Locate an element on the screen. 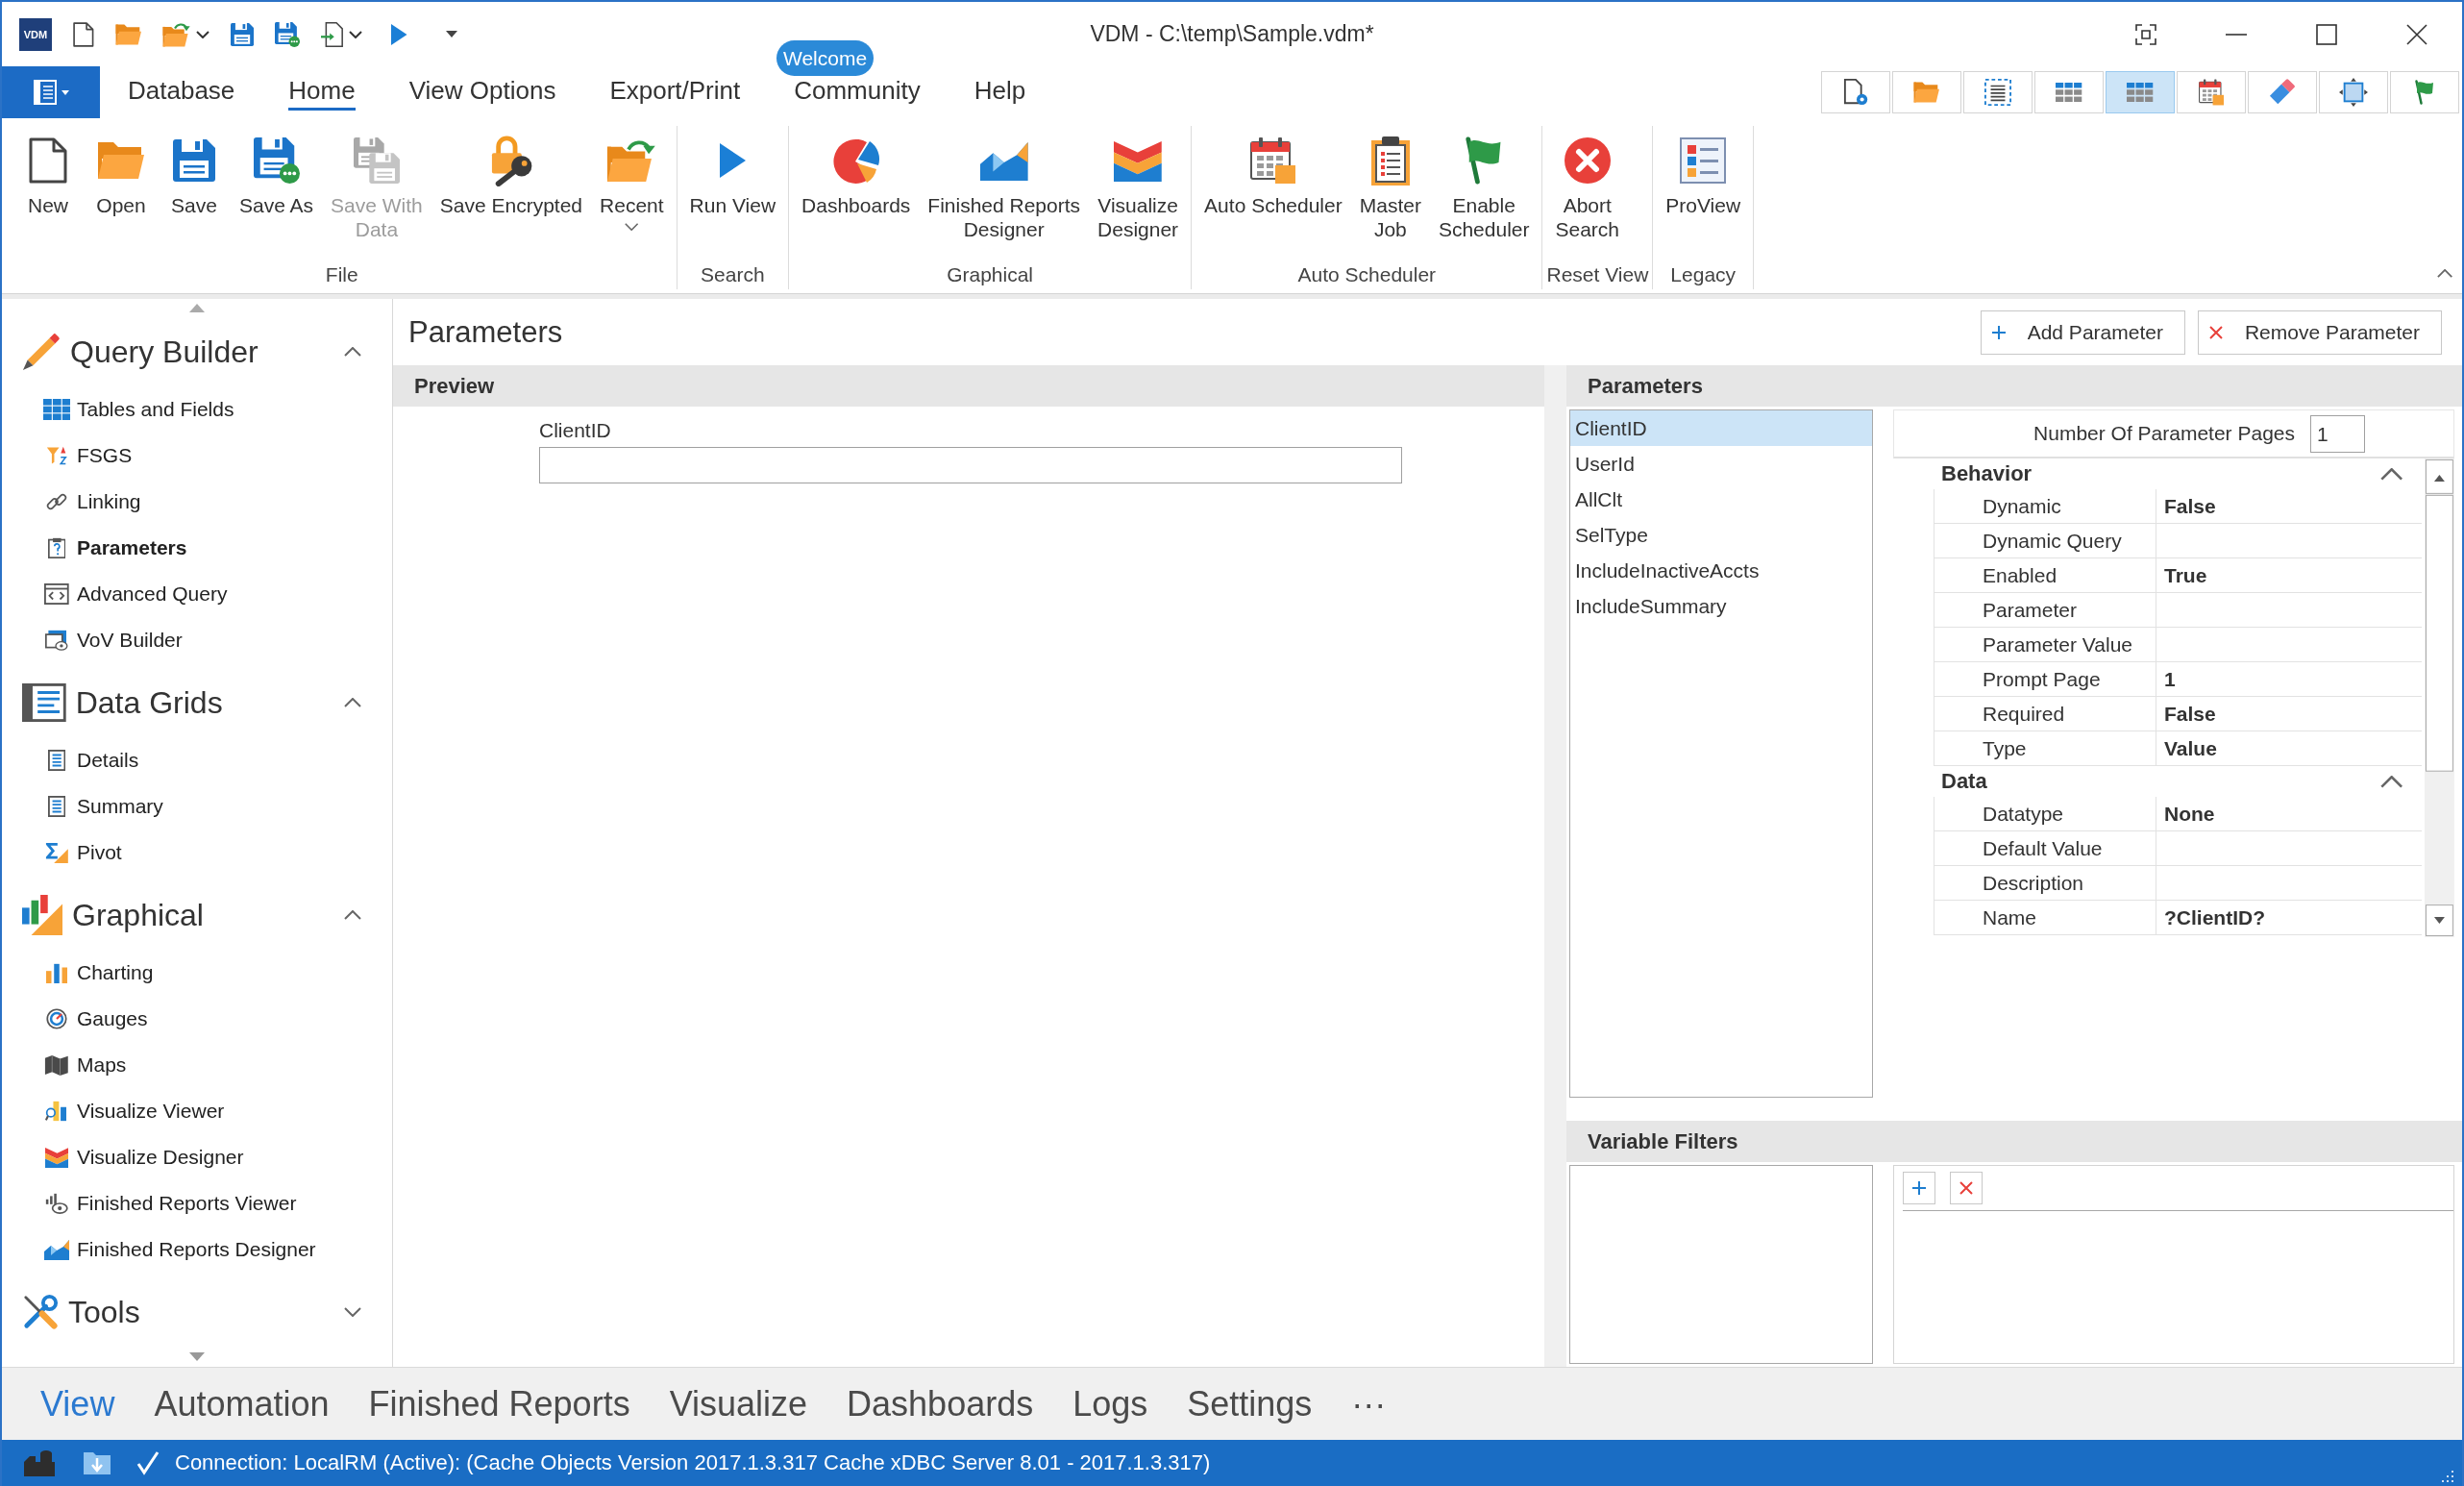  sidebar-item: Parameters is located at coordinates (197, 548).